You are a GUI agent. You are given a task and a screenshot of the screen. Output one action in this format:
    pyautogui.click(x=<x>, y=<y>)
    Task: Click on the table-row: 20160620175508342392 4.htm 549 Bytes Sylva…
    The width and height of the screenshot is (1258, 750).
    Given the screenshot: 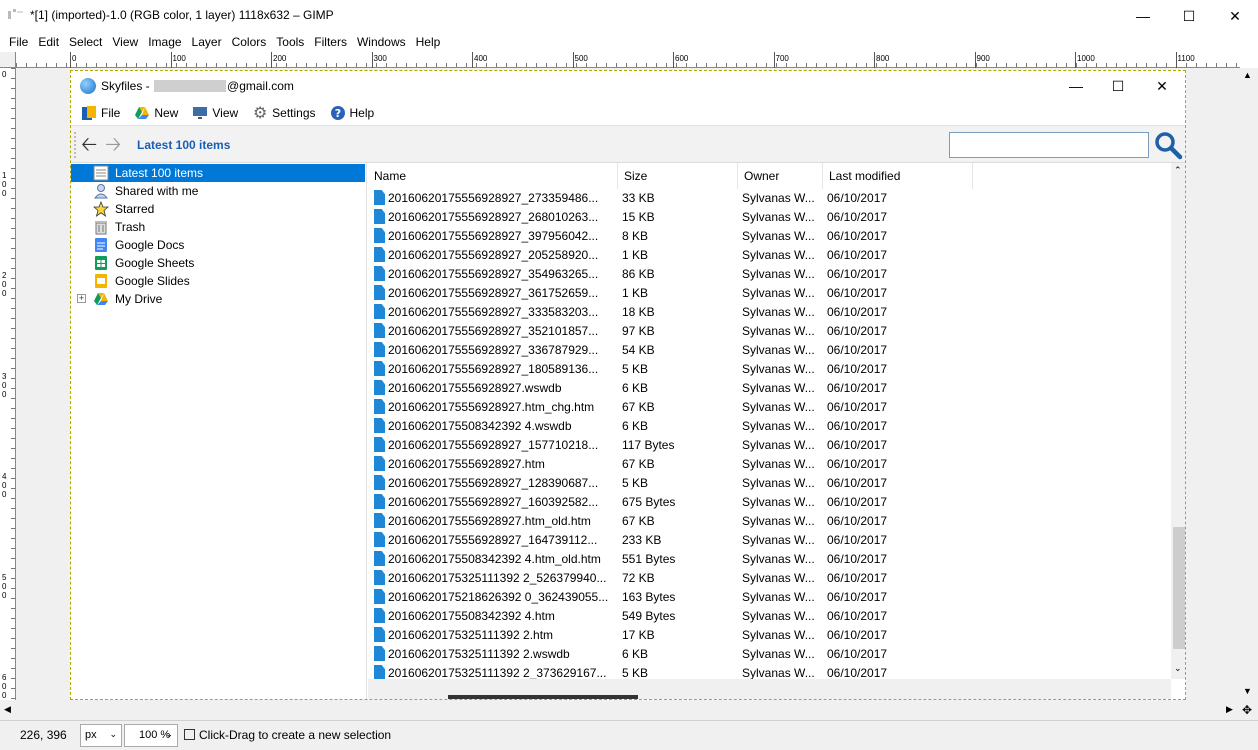 What is the action you would take?
    pyautogui.click(x=769, y=616)
    